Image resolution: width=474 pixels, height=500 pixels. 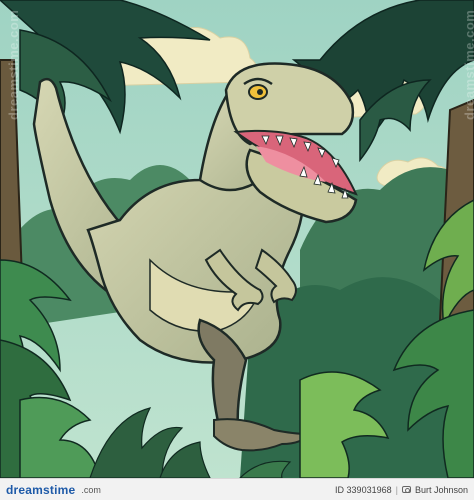 What do you see at coordinates (28, 489) in the screenshot?
I see `brand-logo-part: dreams` at bounding box center [28, 489].